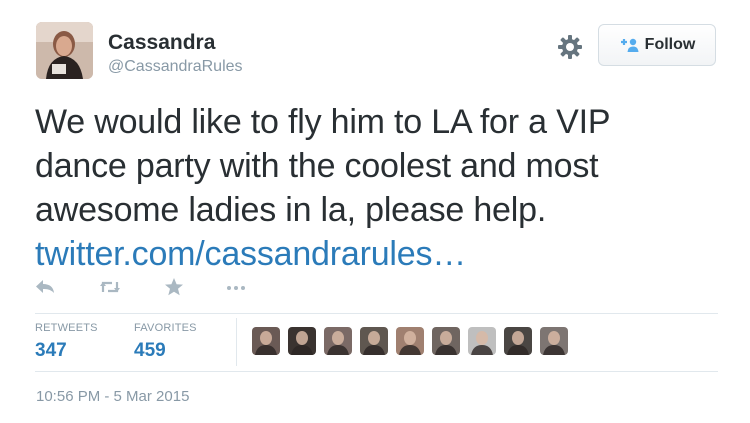 The height and width of the screenshot is (423, 750). I want to click on retweet-icon, so click(110, 287).